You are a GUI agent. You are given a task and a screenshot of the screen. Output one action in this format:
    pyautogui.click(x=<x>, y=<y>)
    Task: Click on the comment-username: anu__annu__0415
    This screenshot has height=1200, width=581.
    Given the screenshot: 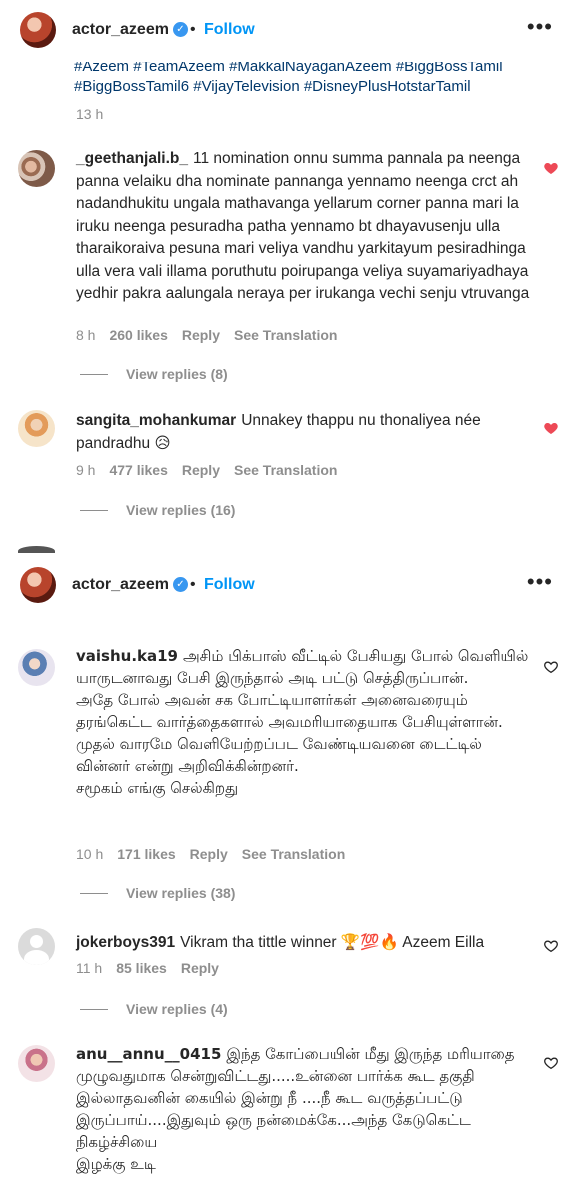 What is the action you would take?
    pyautogui.click(x=148, y=1054)
    